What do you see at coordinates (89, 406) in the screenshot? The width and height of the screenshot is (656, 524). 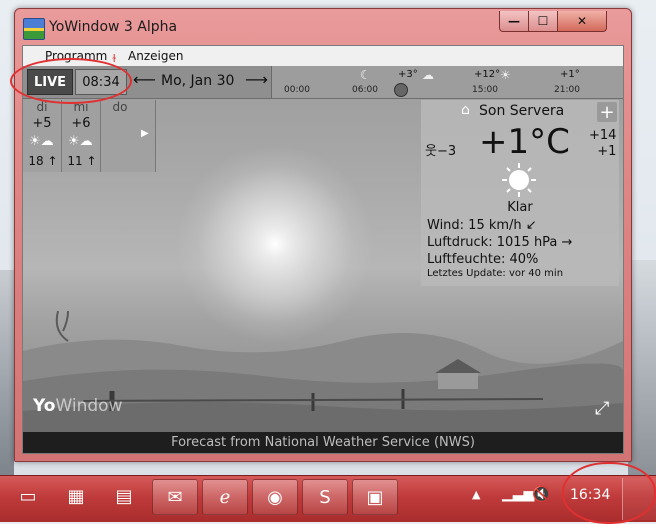 I see `logo-window: Window` at bounding box center [89, 406].